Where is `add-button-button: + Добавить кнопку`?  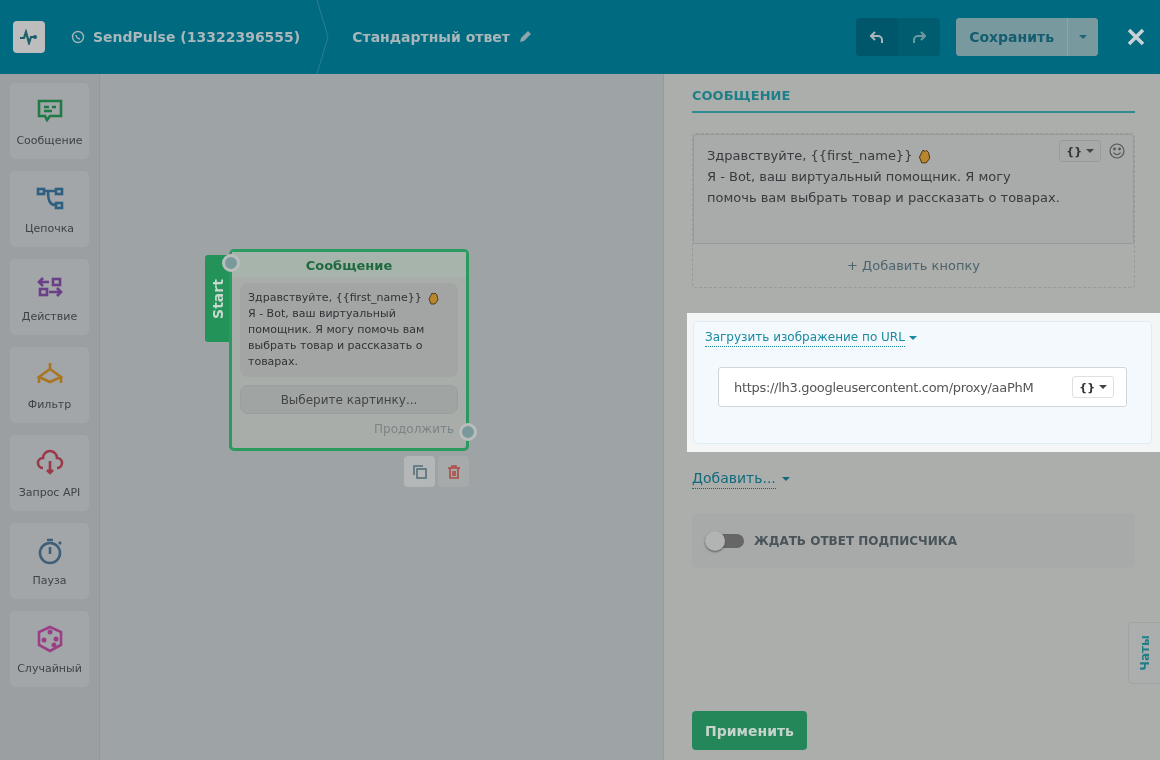 add-button-button: + Добавить кнопку is located at coordinates (913, 265).